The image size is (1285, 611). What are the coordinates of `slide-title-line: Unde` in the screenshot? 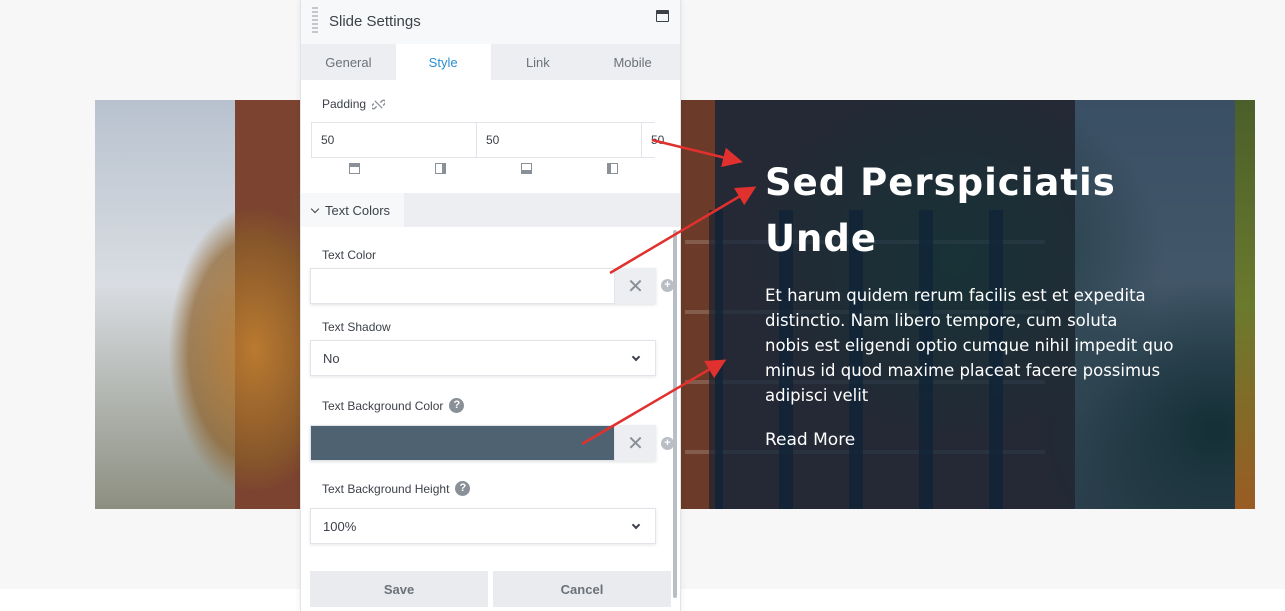 It's located at (821, 238).